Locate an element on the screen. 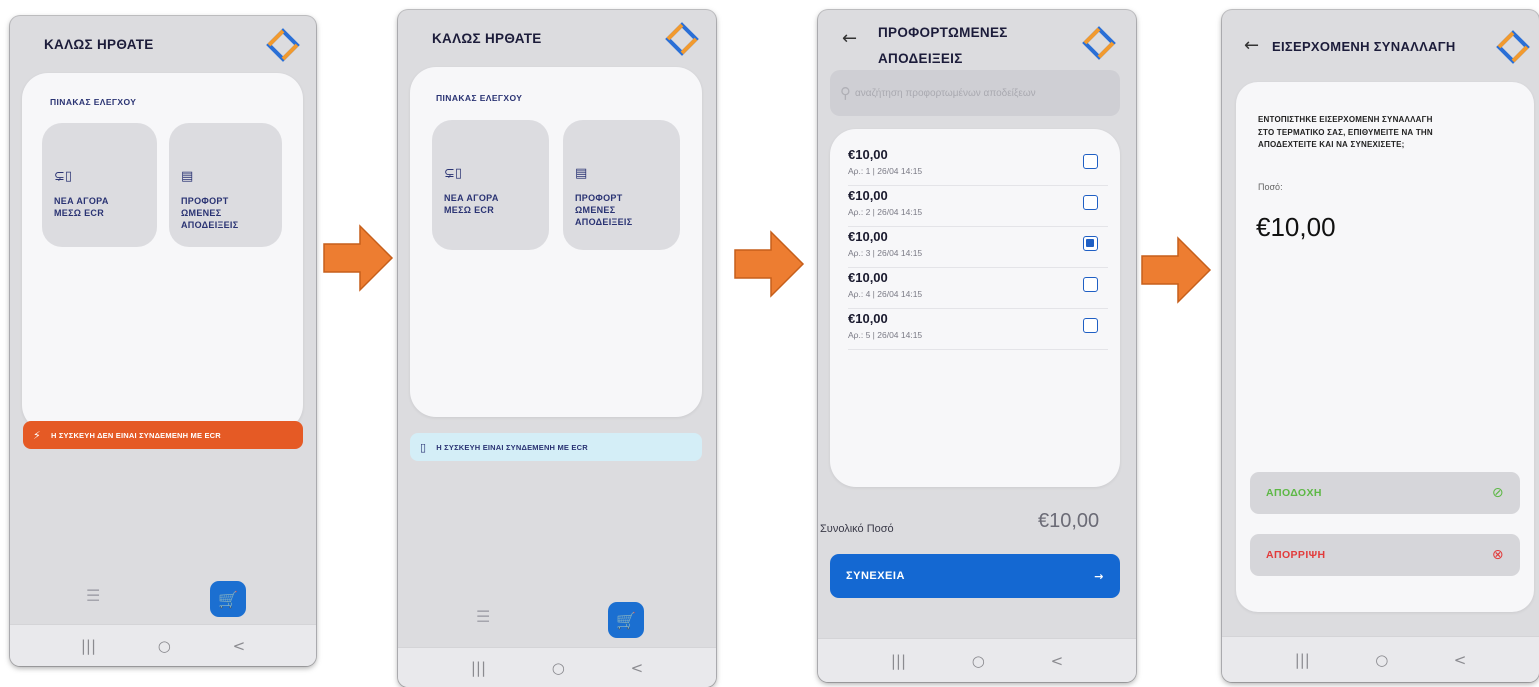 The height and width of the screenshot is (687, 1539). receipt-meta: Αρ.: 4 | 26/04 14:15 is located at coordinates (885, 294).